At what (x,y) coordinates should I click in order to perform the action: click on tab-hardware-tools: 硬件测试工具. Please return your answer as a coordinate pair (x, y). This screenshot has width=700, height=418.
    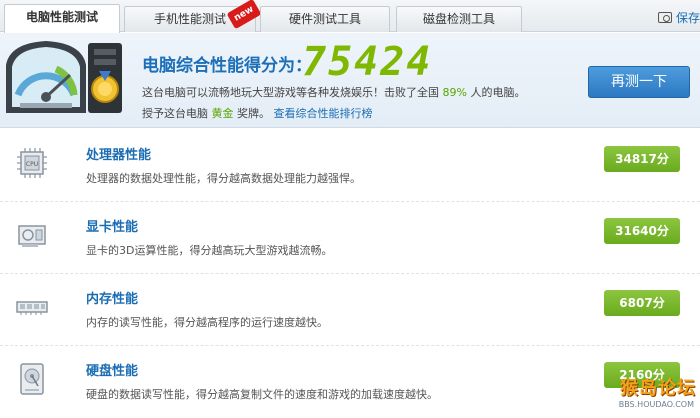
    Looking at the image, I should click on (325, 19).